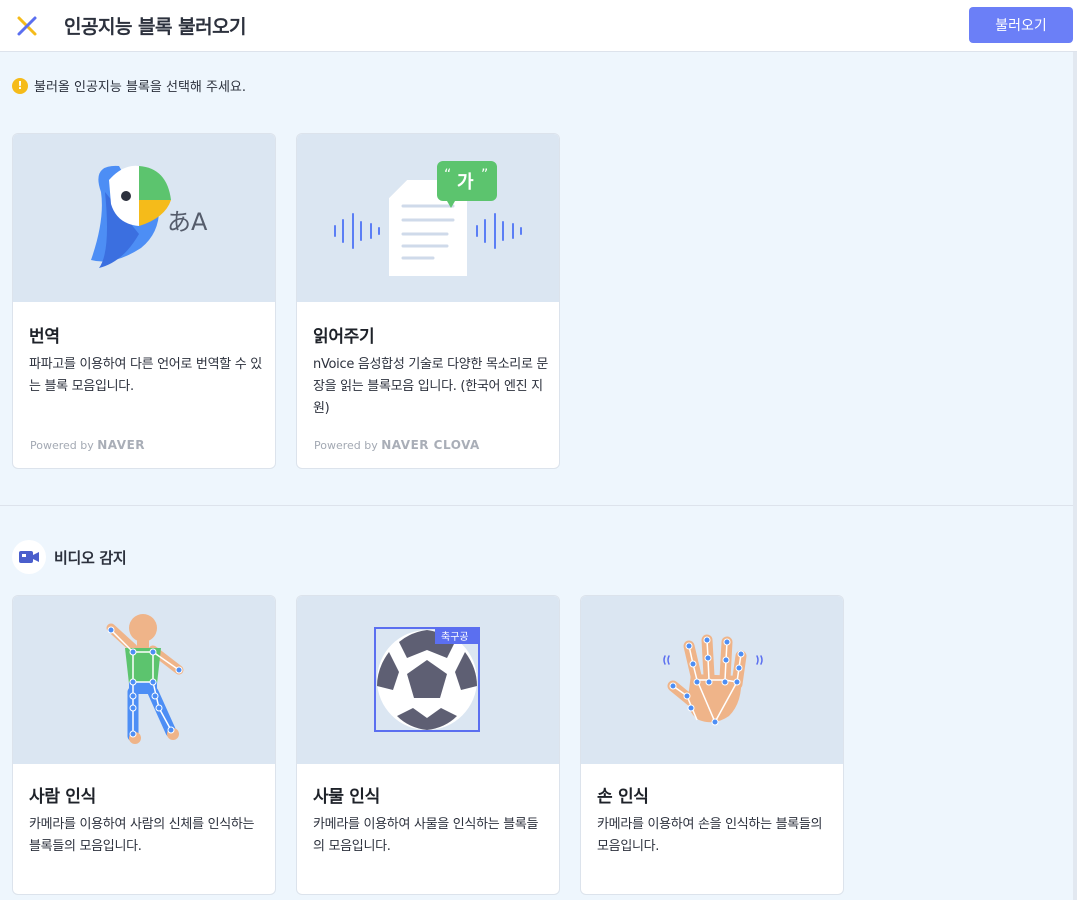 This screenshot has height=900, width=1077. I want to click on warning-icon: !, so click(20, 85).